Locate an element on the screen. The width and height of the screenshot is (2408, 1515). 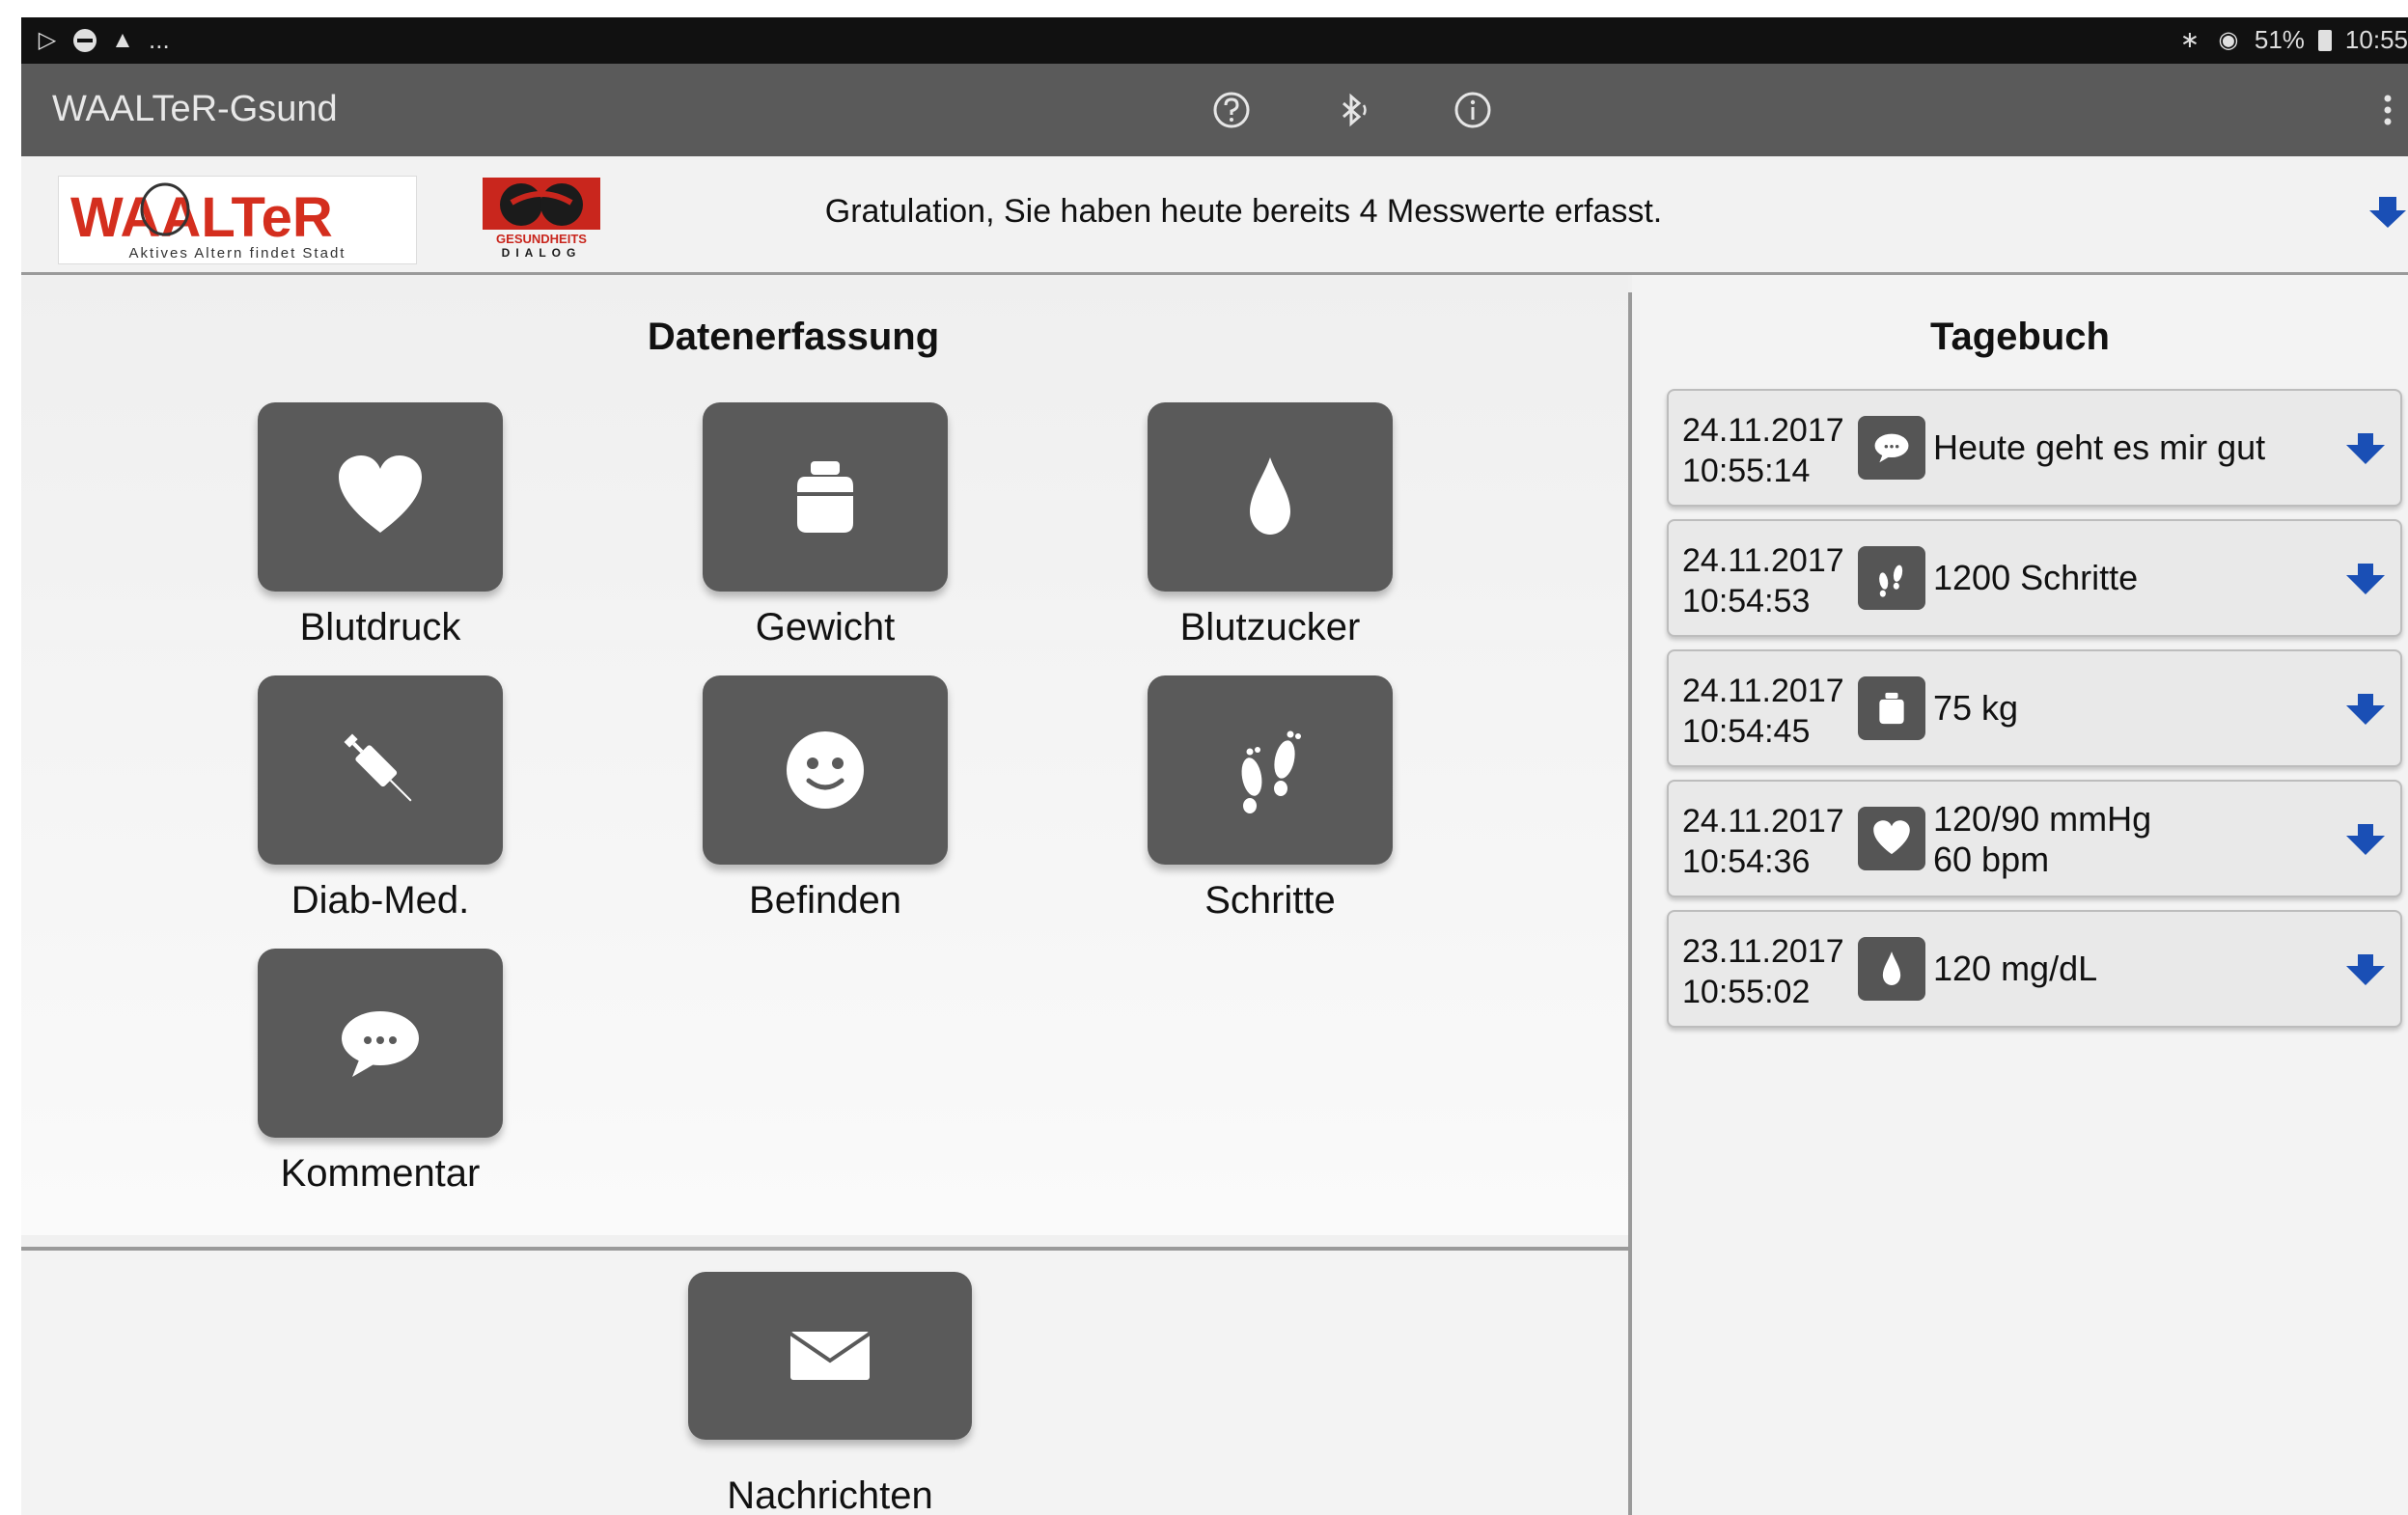
app-title: WAALTeR-Gsund is located at coordinates (195, 109).